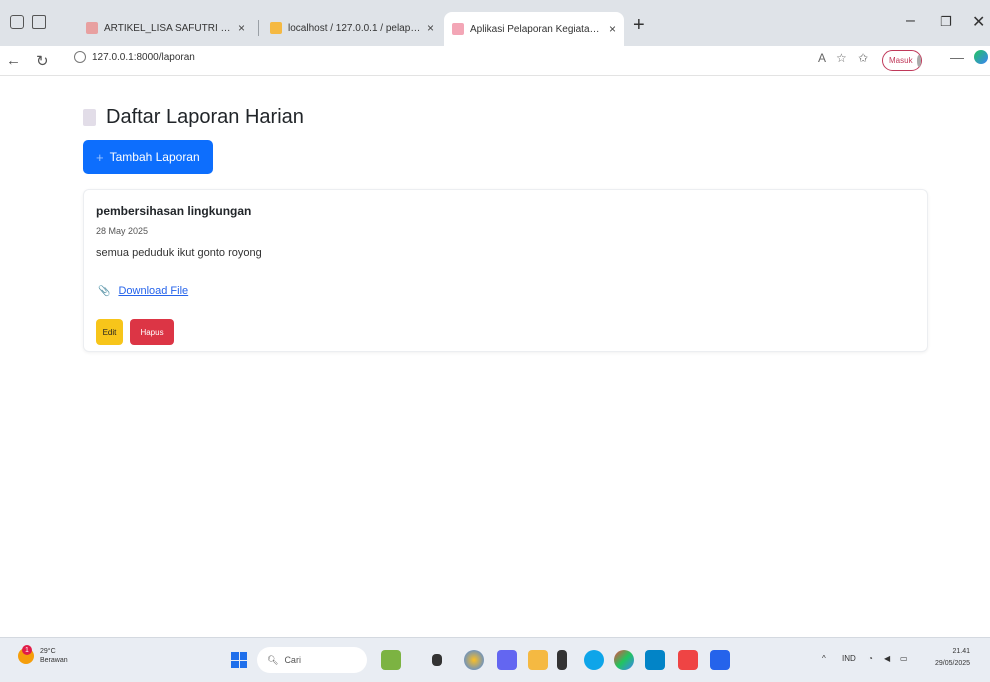 The width and height of the screenshot is (990, 682). I want to click on task-view-icon, so click(437, 660).